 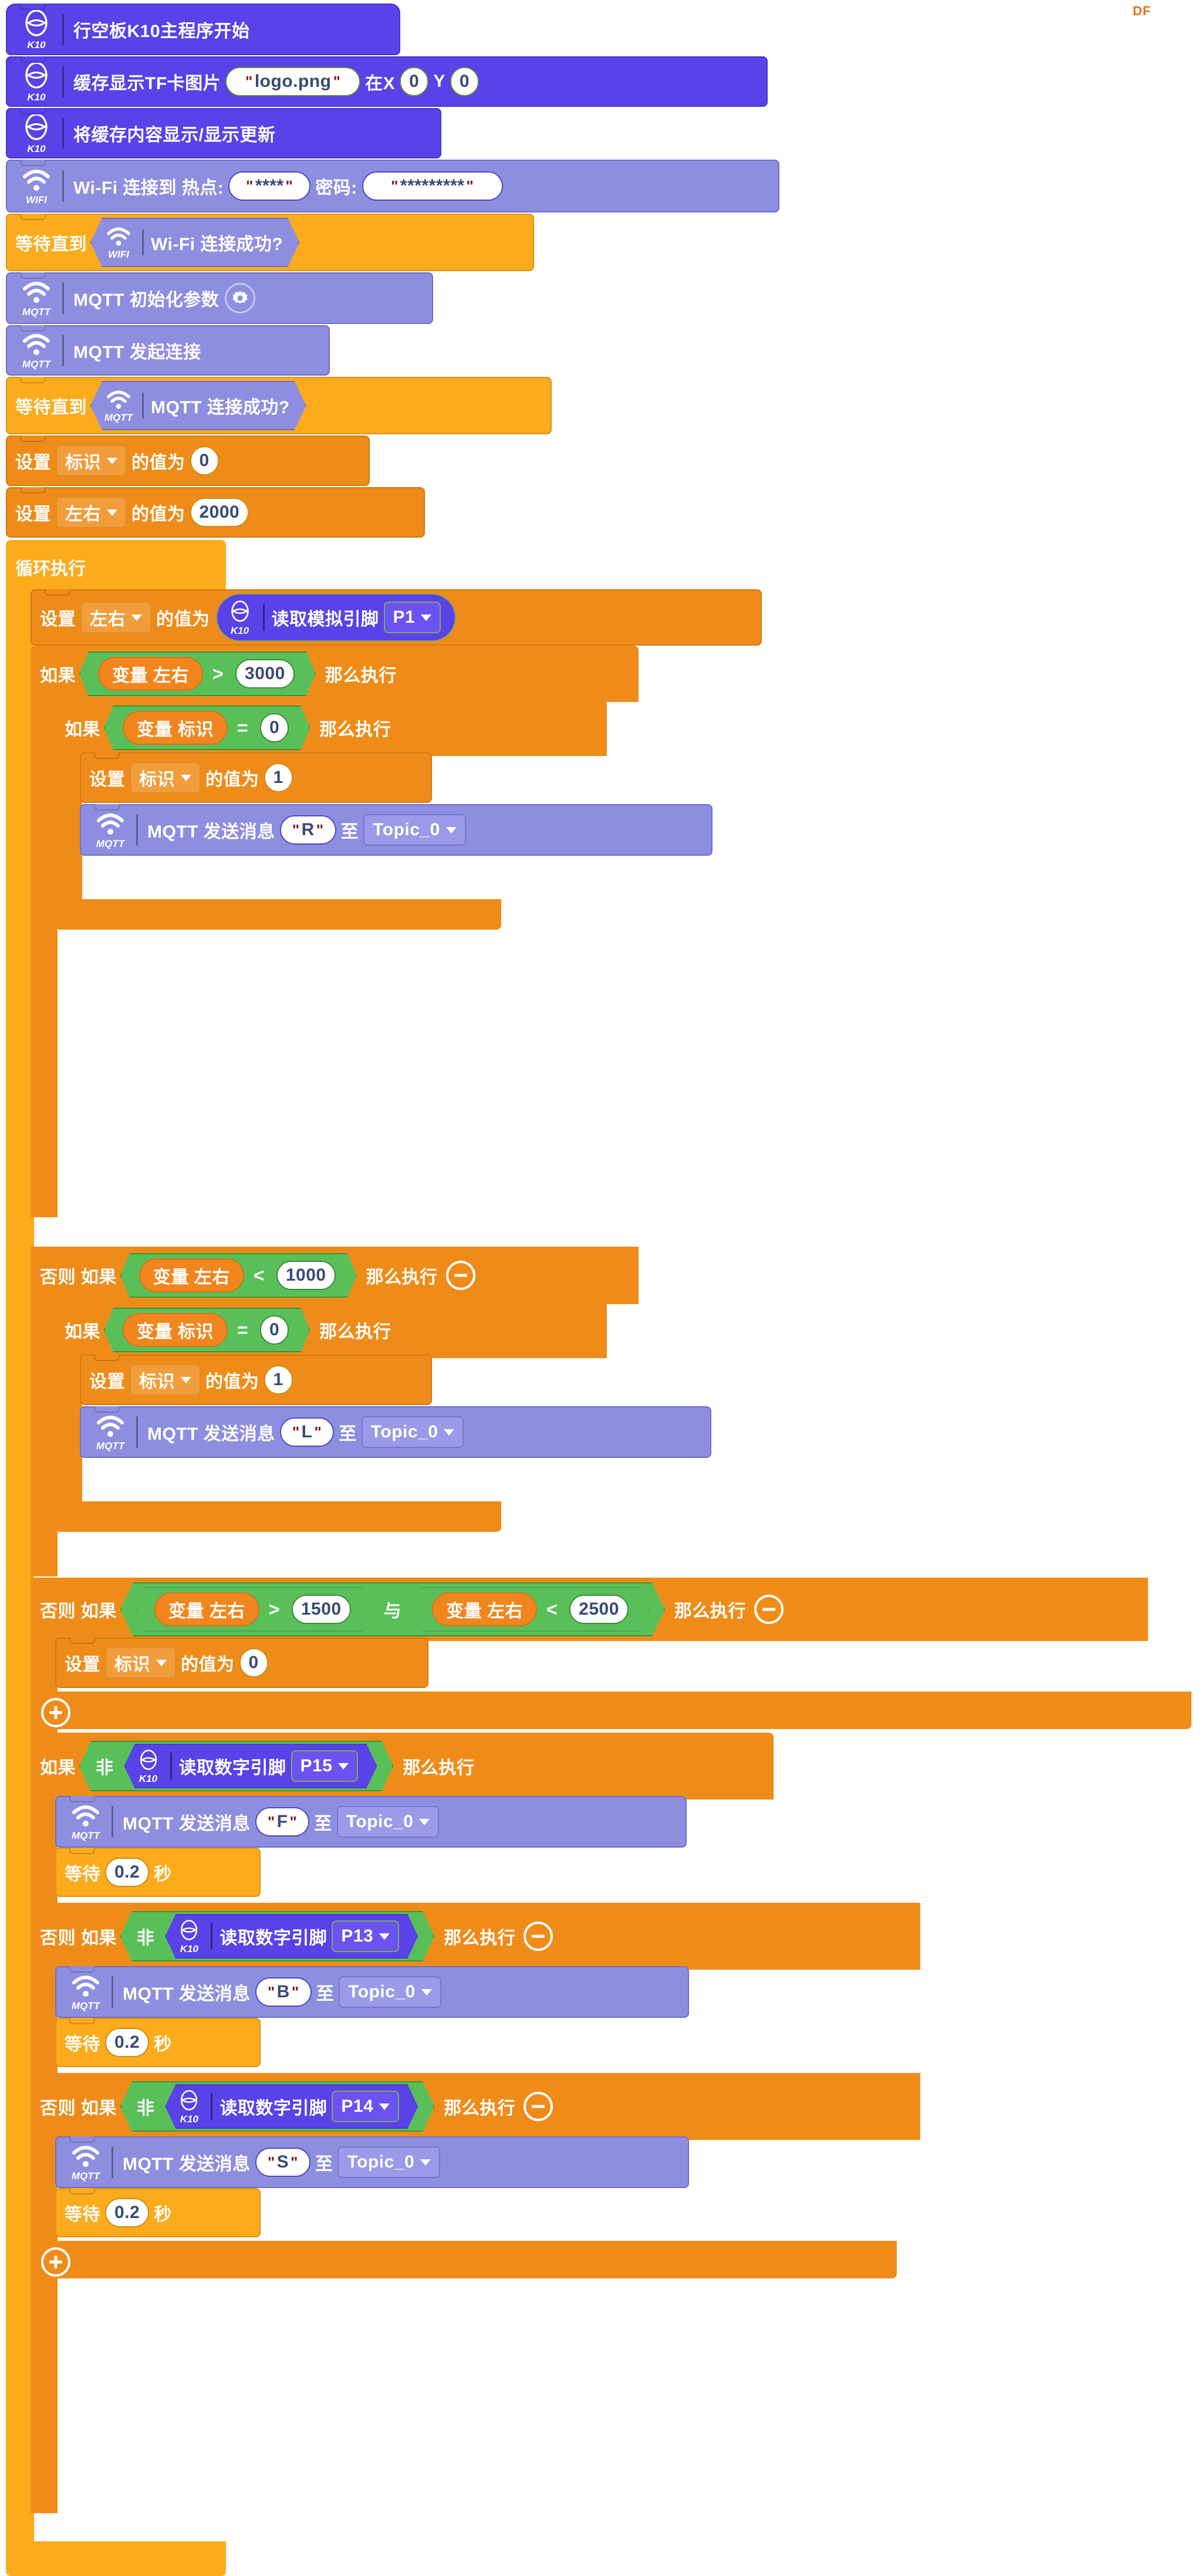 What do you see at coordinates (432, 186) in the screenshot?
I see `wifi-password-input: " ********* "` at bounding box center [432, 186].